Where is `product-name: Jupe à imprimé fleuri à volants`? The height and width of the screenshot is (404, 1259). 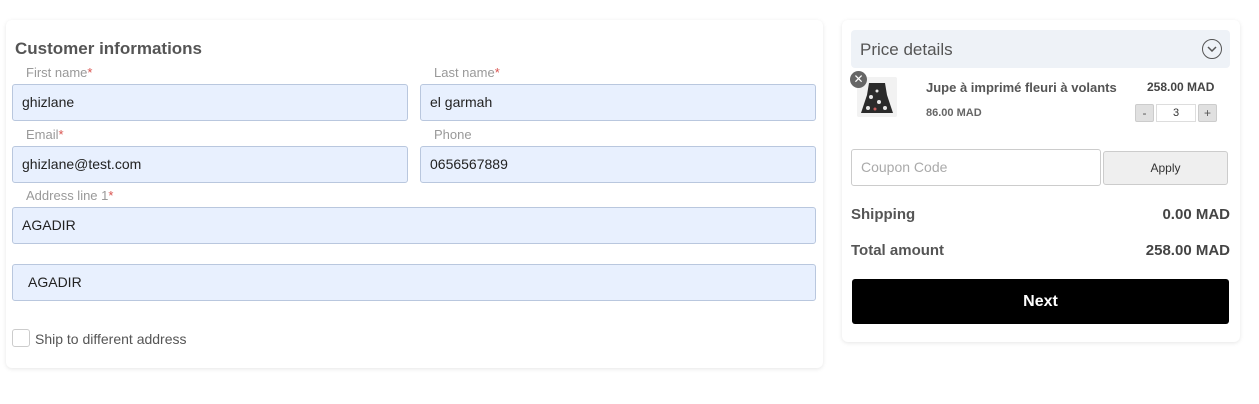
product-name: Jupe à imprimé fleuri à volants is located at coordinates (1021, 87).